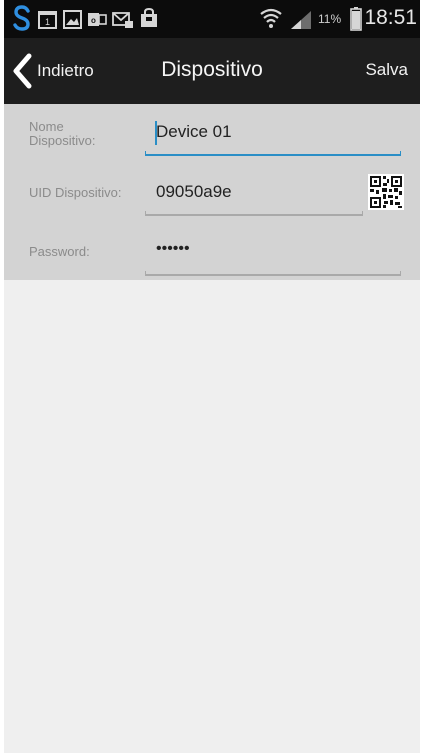  Describe the element at coordinates (194, 132) in the screenshot. I see `device-name-field: Device 01` at that location.